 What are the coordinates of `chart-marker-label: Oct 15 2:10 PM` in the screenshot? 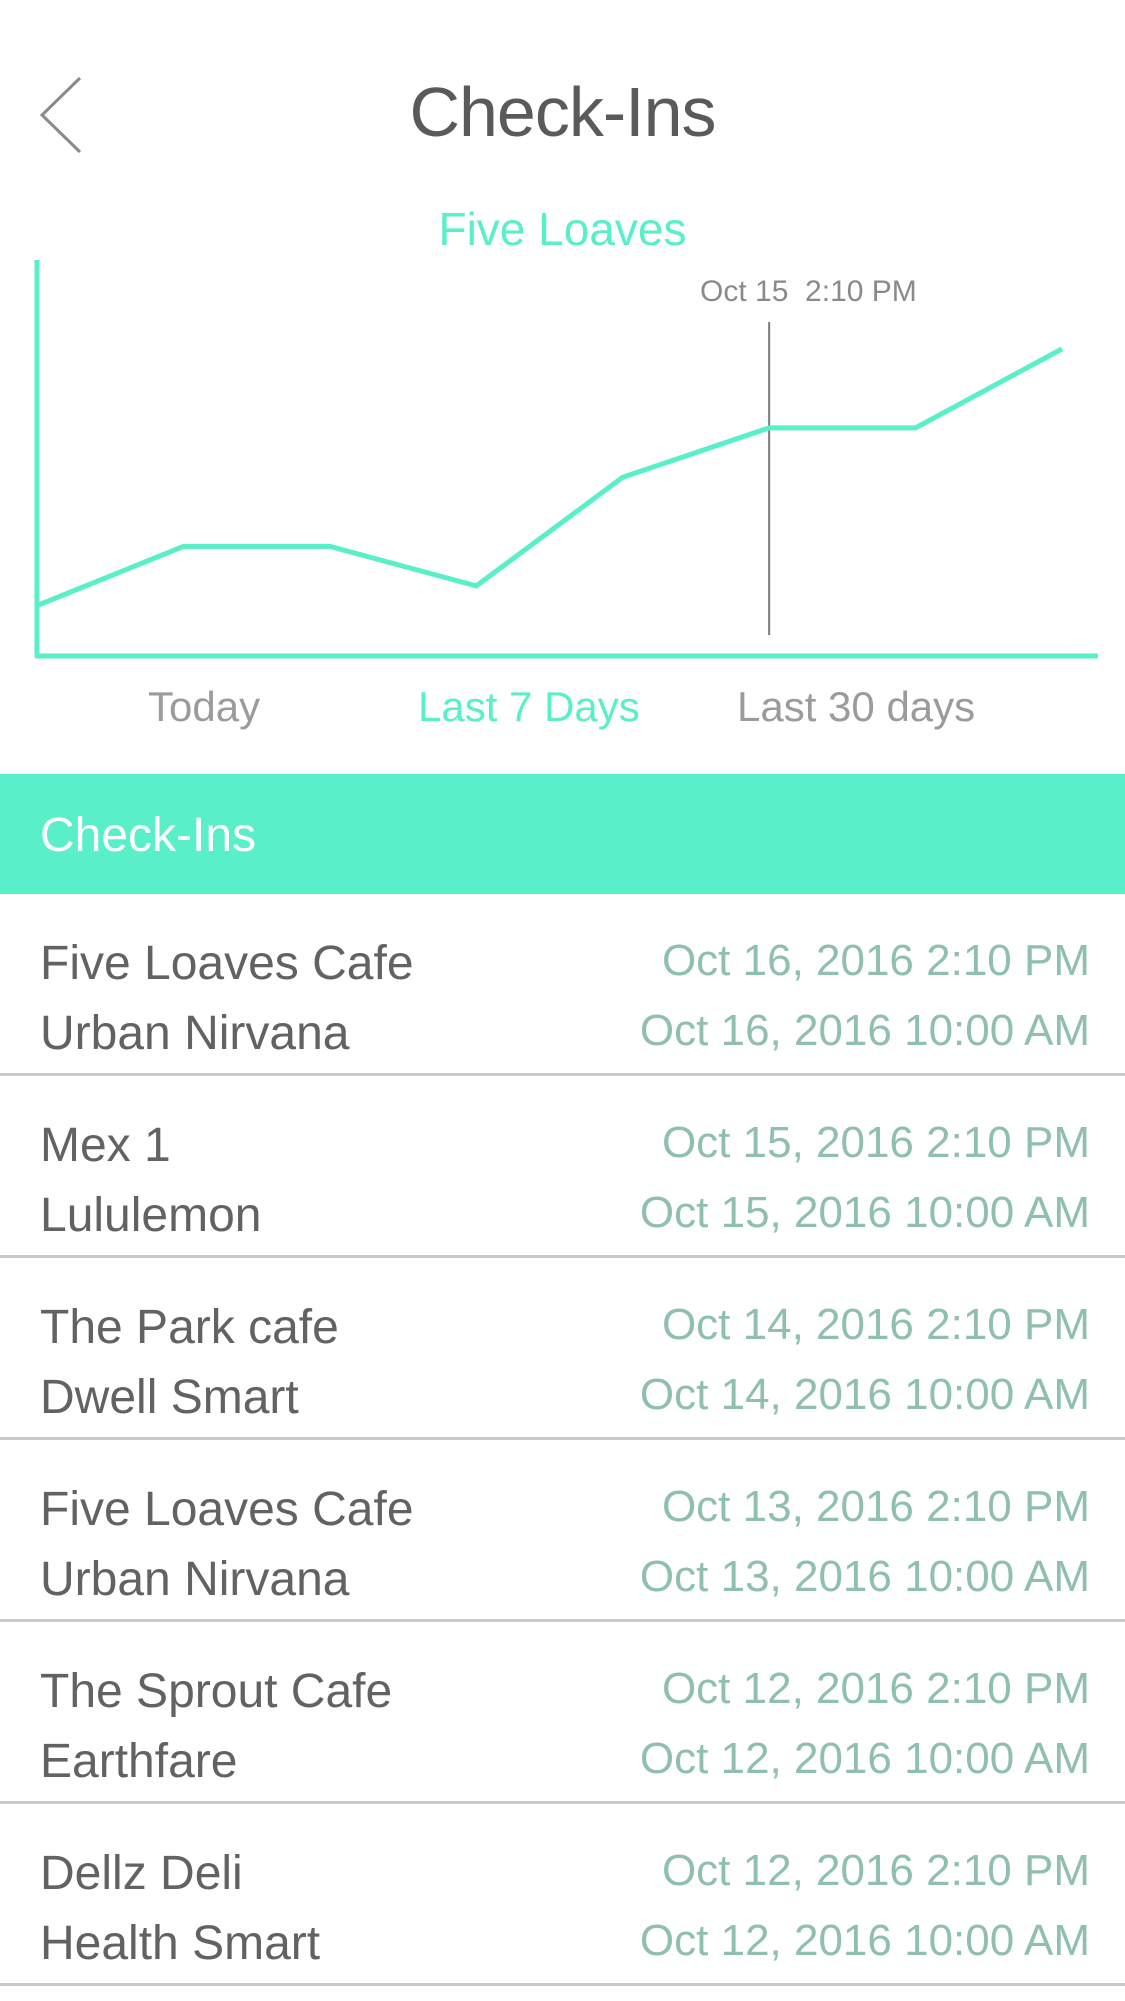 It's located at (808, 291).